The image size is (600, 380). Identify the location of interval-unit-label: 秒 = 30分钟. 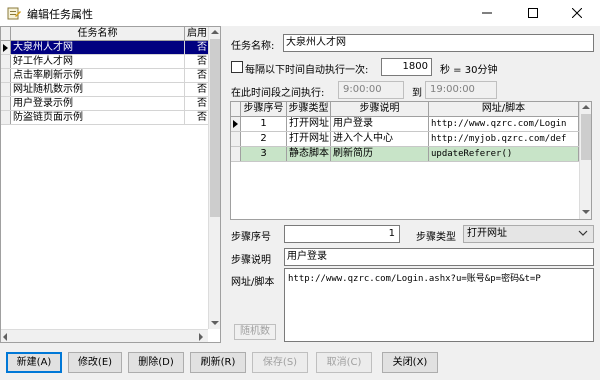
(469, 70).